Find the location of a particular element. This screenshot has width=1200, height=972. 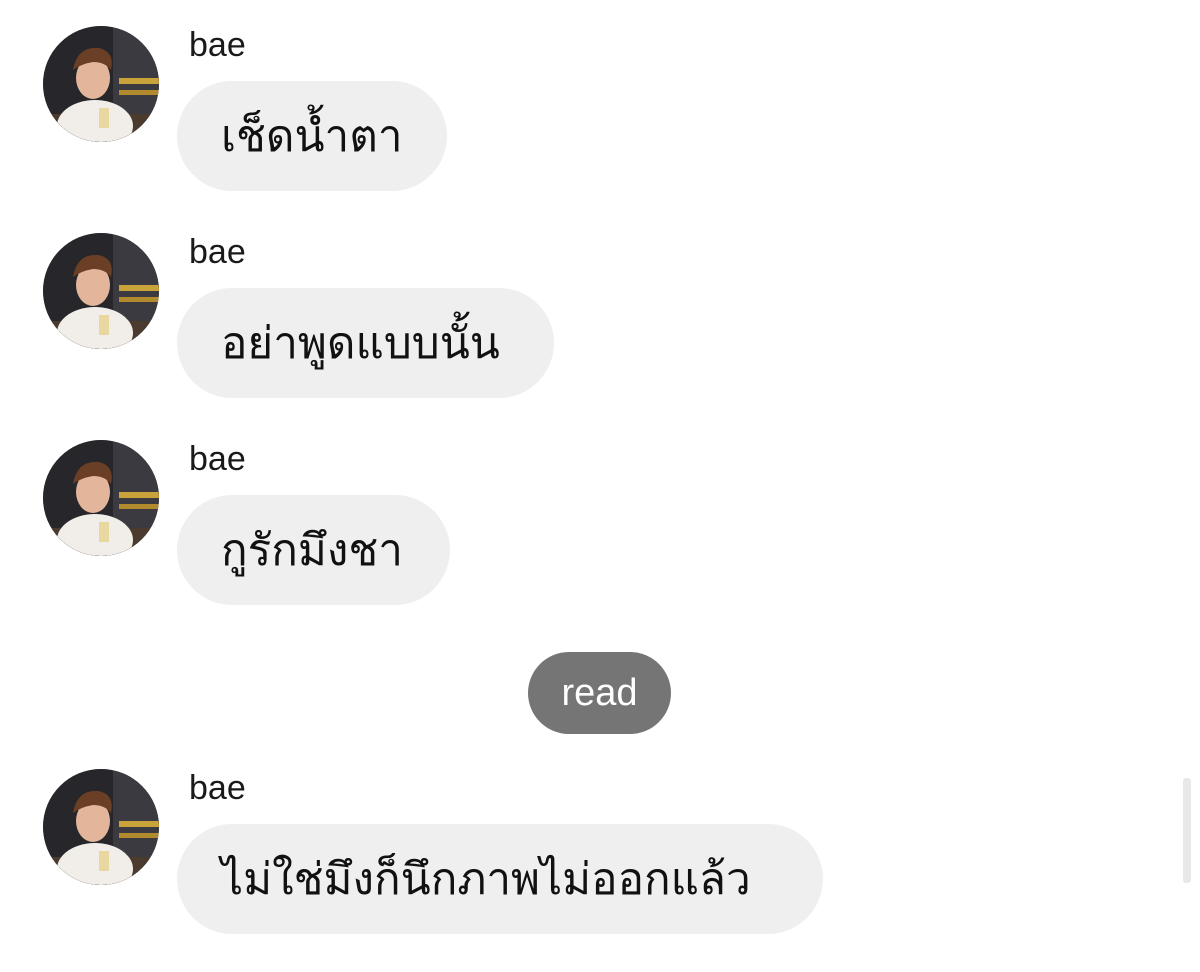

read-receipt-badge: read is located at coordinates (599, 693).